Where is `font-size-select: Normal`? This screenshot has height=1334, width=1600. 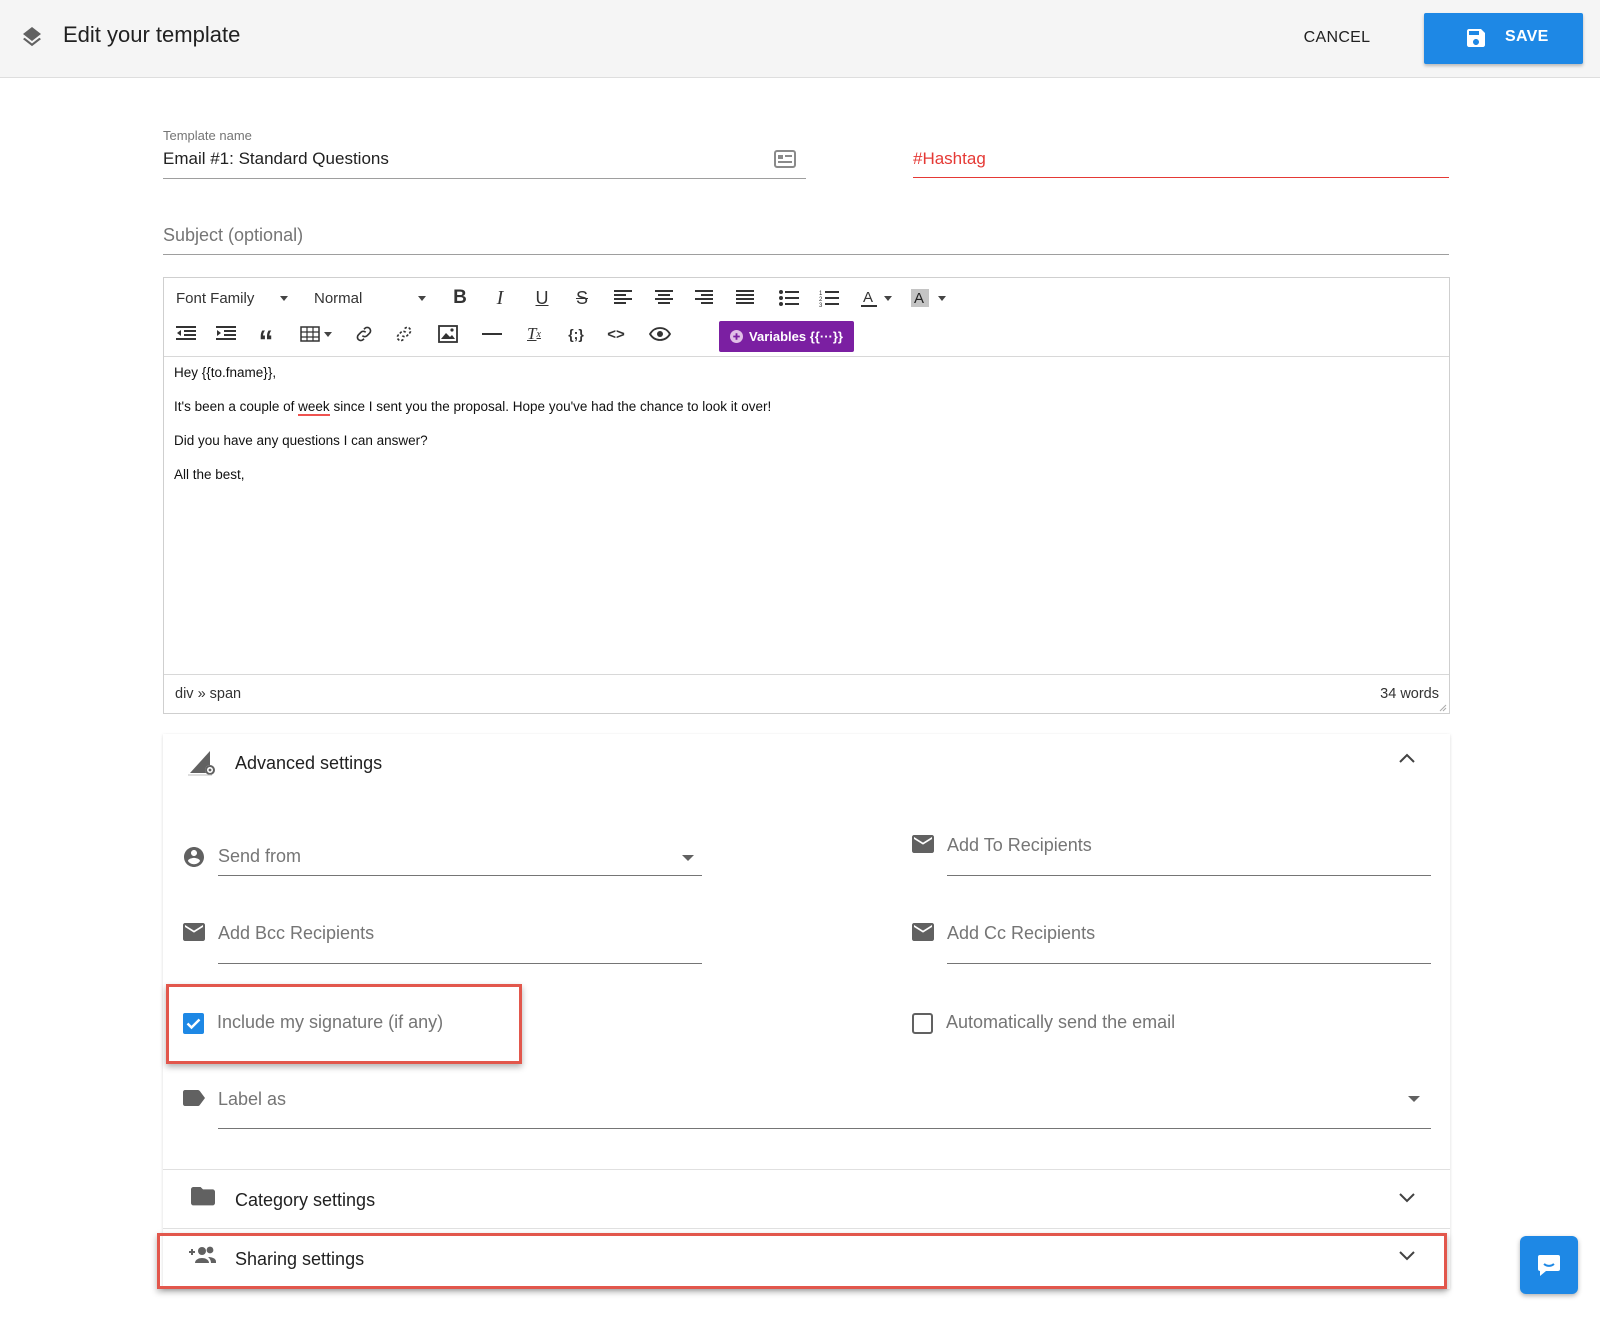 font-size-select: Normal is located at coordinates (370, 298).